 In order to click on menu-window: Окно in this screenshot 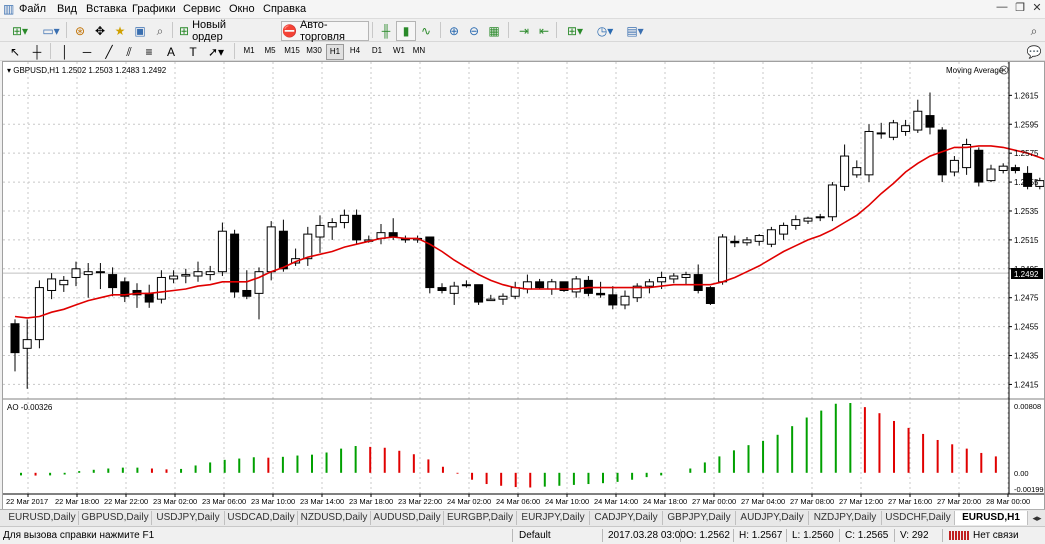, I will do `click(242, 9)`.